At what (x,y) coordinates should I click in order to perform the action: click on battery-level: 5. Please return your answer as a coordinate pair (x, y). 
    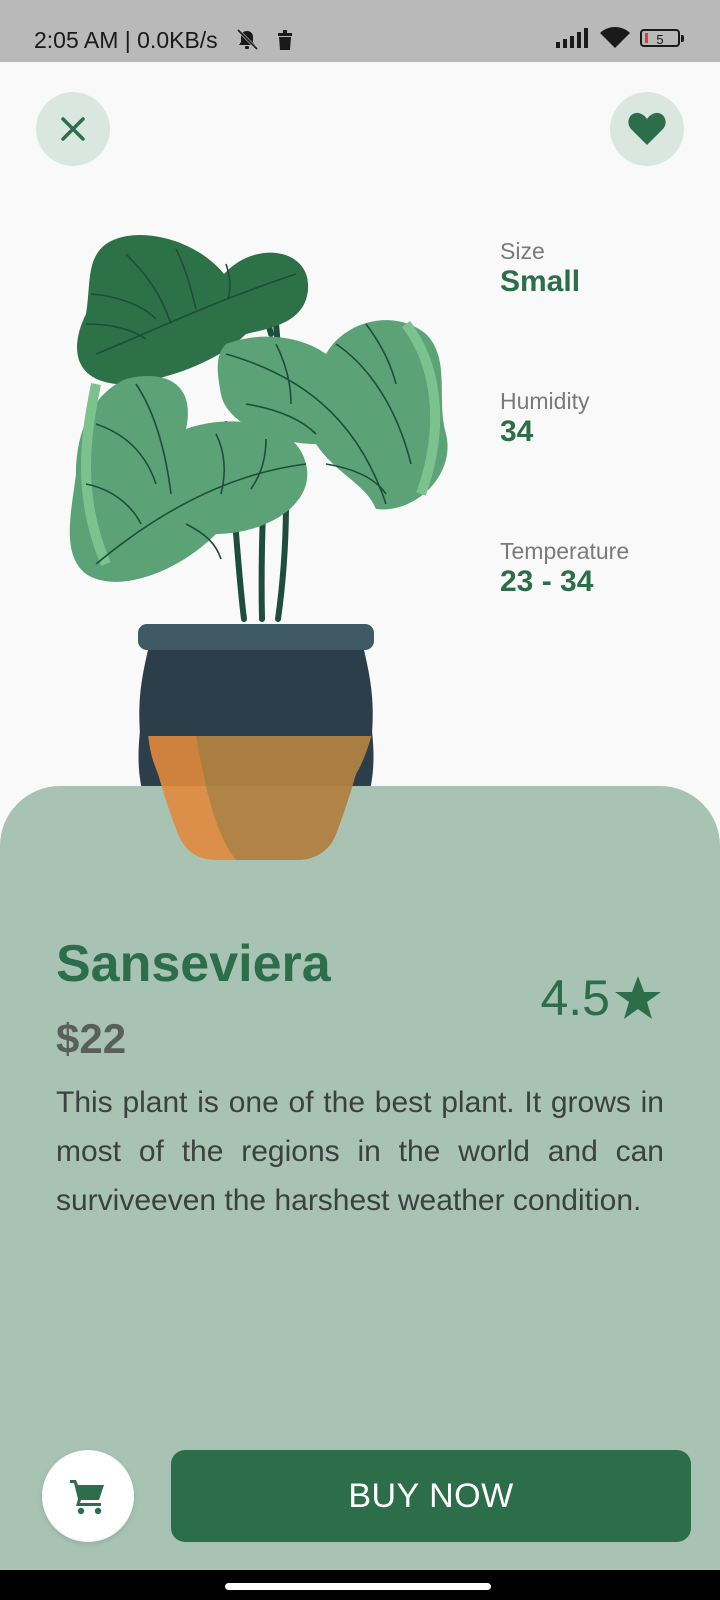
    Looking at the image, I should click on (660, 39).